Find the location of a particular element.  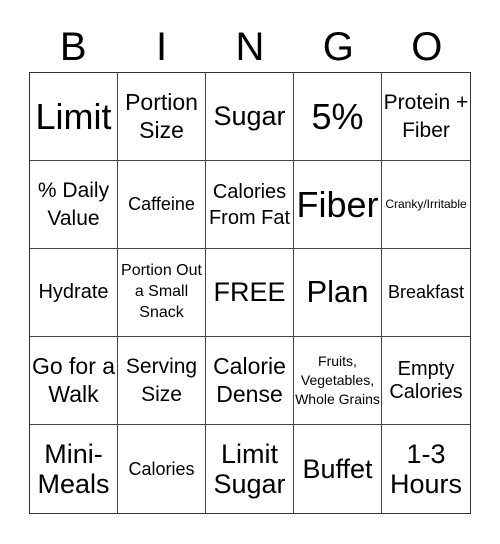

bingo-cell: 1-3 Hours is located at coordinates (426, 469).